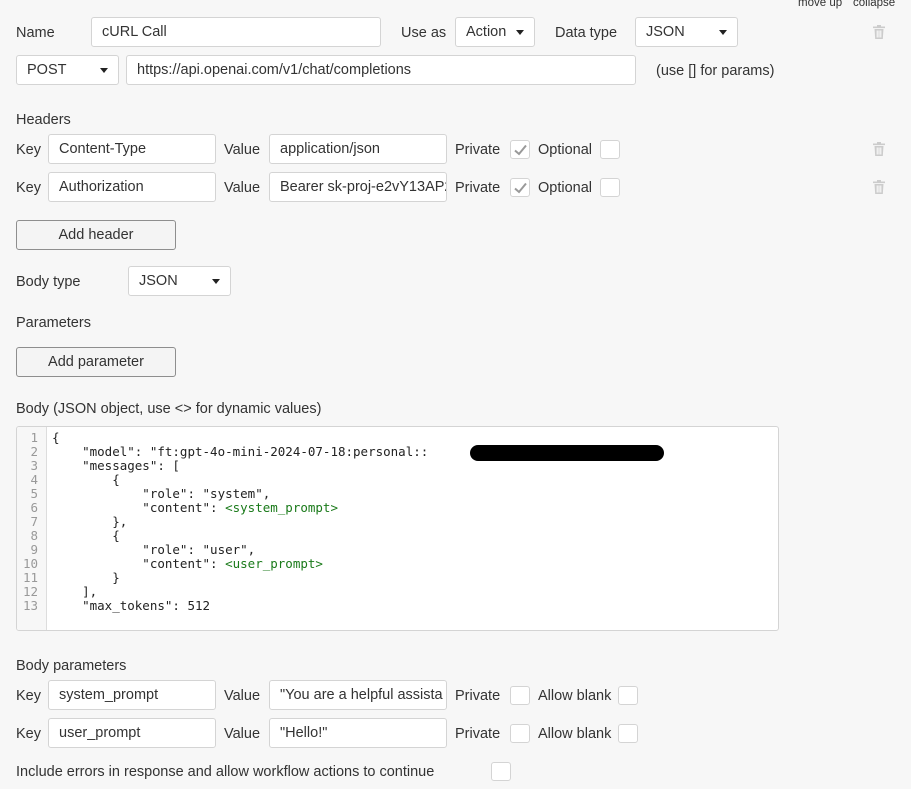 The width and height of the screenshot is (911, 789). I want to click on line-number: 11, so click(30, 577).